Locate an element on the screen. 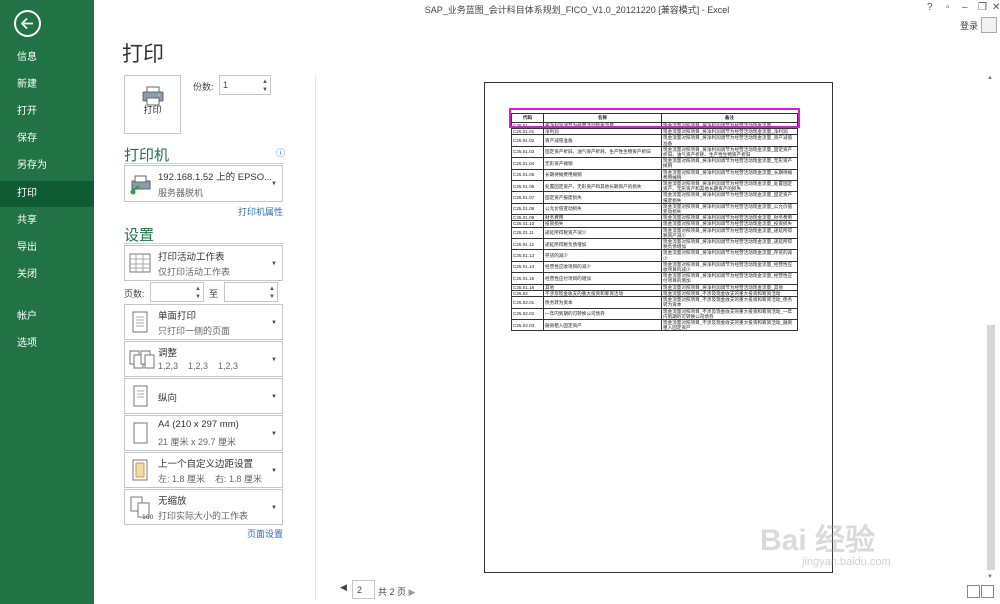  nav-item-3: 保存 is located at coordinates (47, 139).